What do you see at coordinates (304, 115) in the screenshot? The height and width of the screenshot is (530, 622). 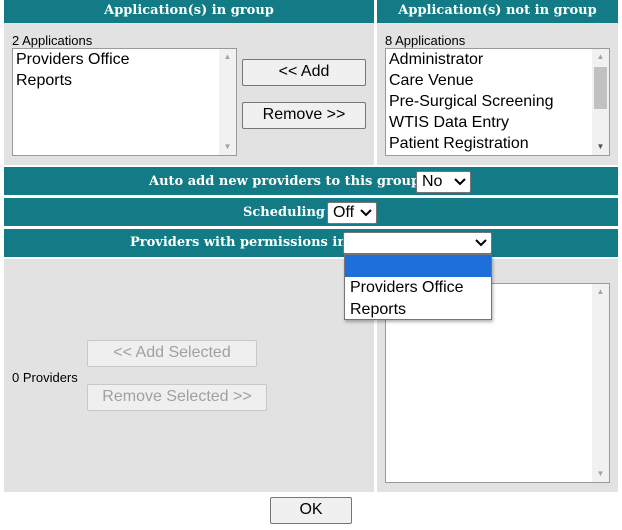 I see `remove-button: Remove >>` at bounding box center [304, 115].